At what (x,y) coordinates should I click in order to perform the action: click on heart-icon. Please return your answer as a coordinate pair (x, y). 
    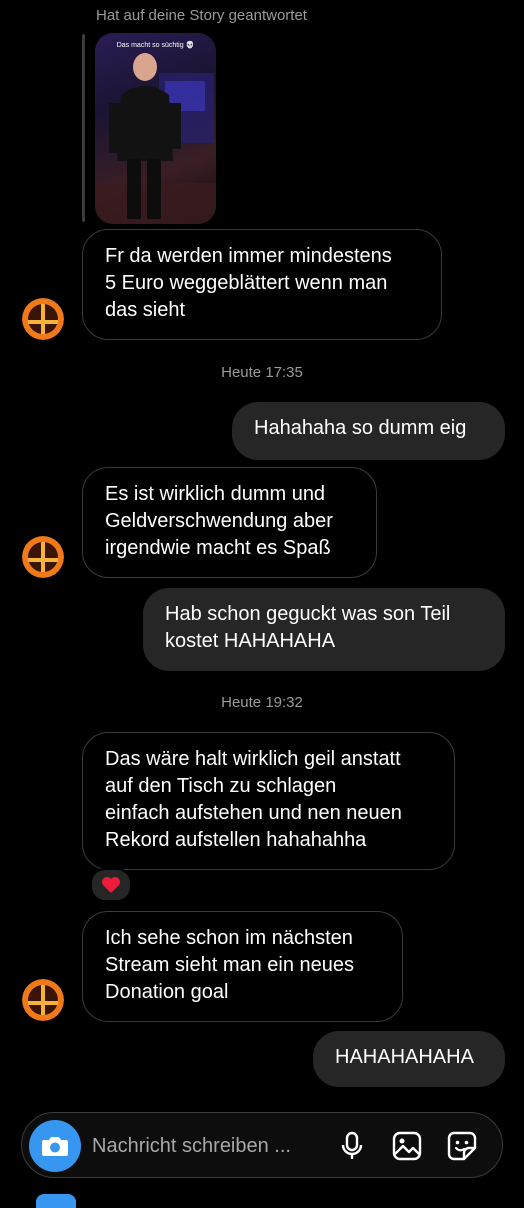
    Looking at the image, I should click on (111, 885).